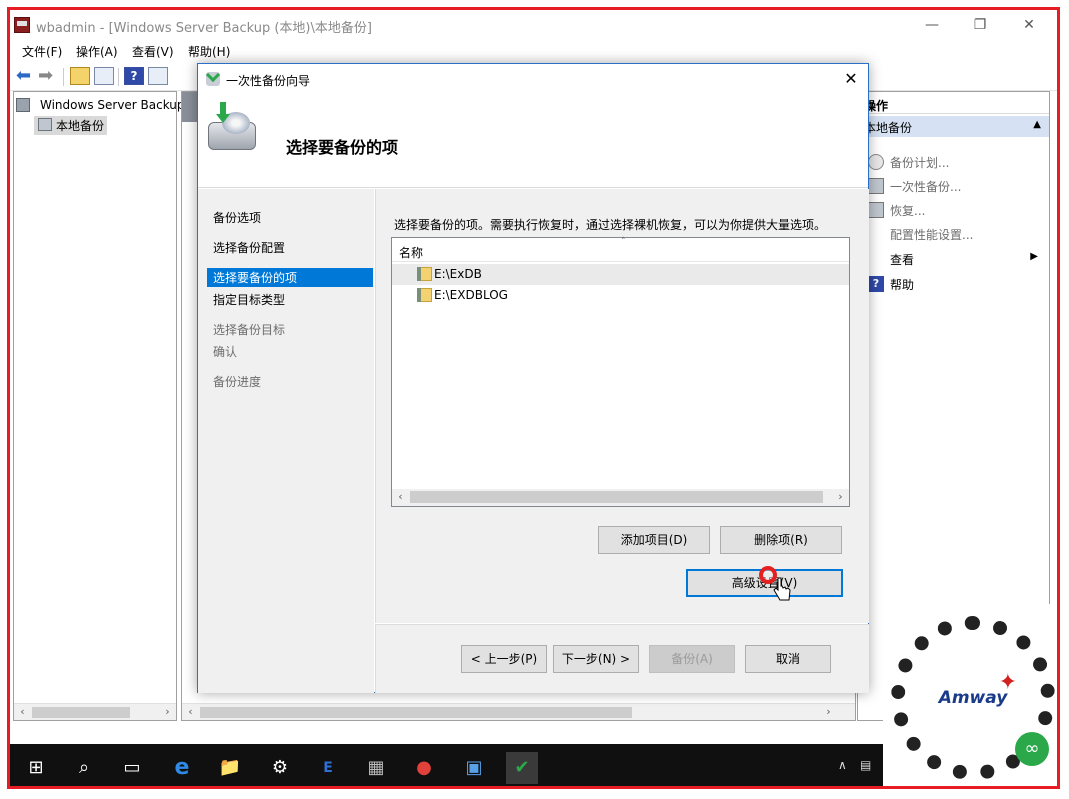 Image resolution: width=1069 pixels, height=799 pixels. What do you see at coordinates (132, 768) in the screenshot?
I see `task-view-icon: ▭` at bounding box center [132, 768].